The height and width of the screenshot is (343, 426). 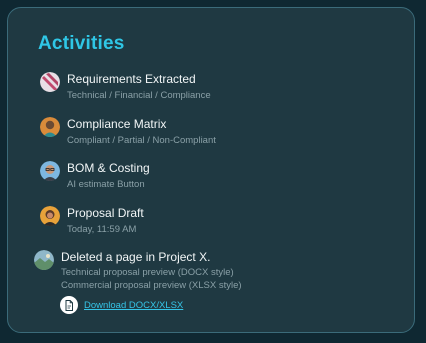 I want to click on download-docx-xlsx-button: Download DOCX/XLSX, so click(x=121, y=305).